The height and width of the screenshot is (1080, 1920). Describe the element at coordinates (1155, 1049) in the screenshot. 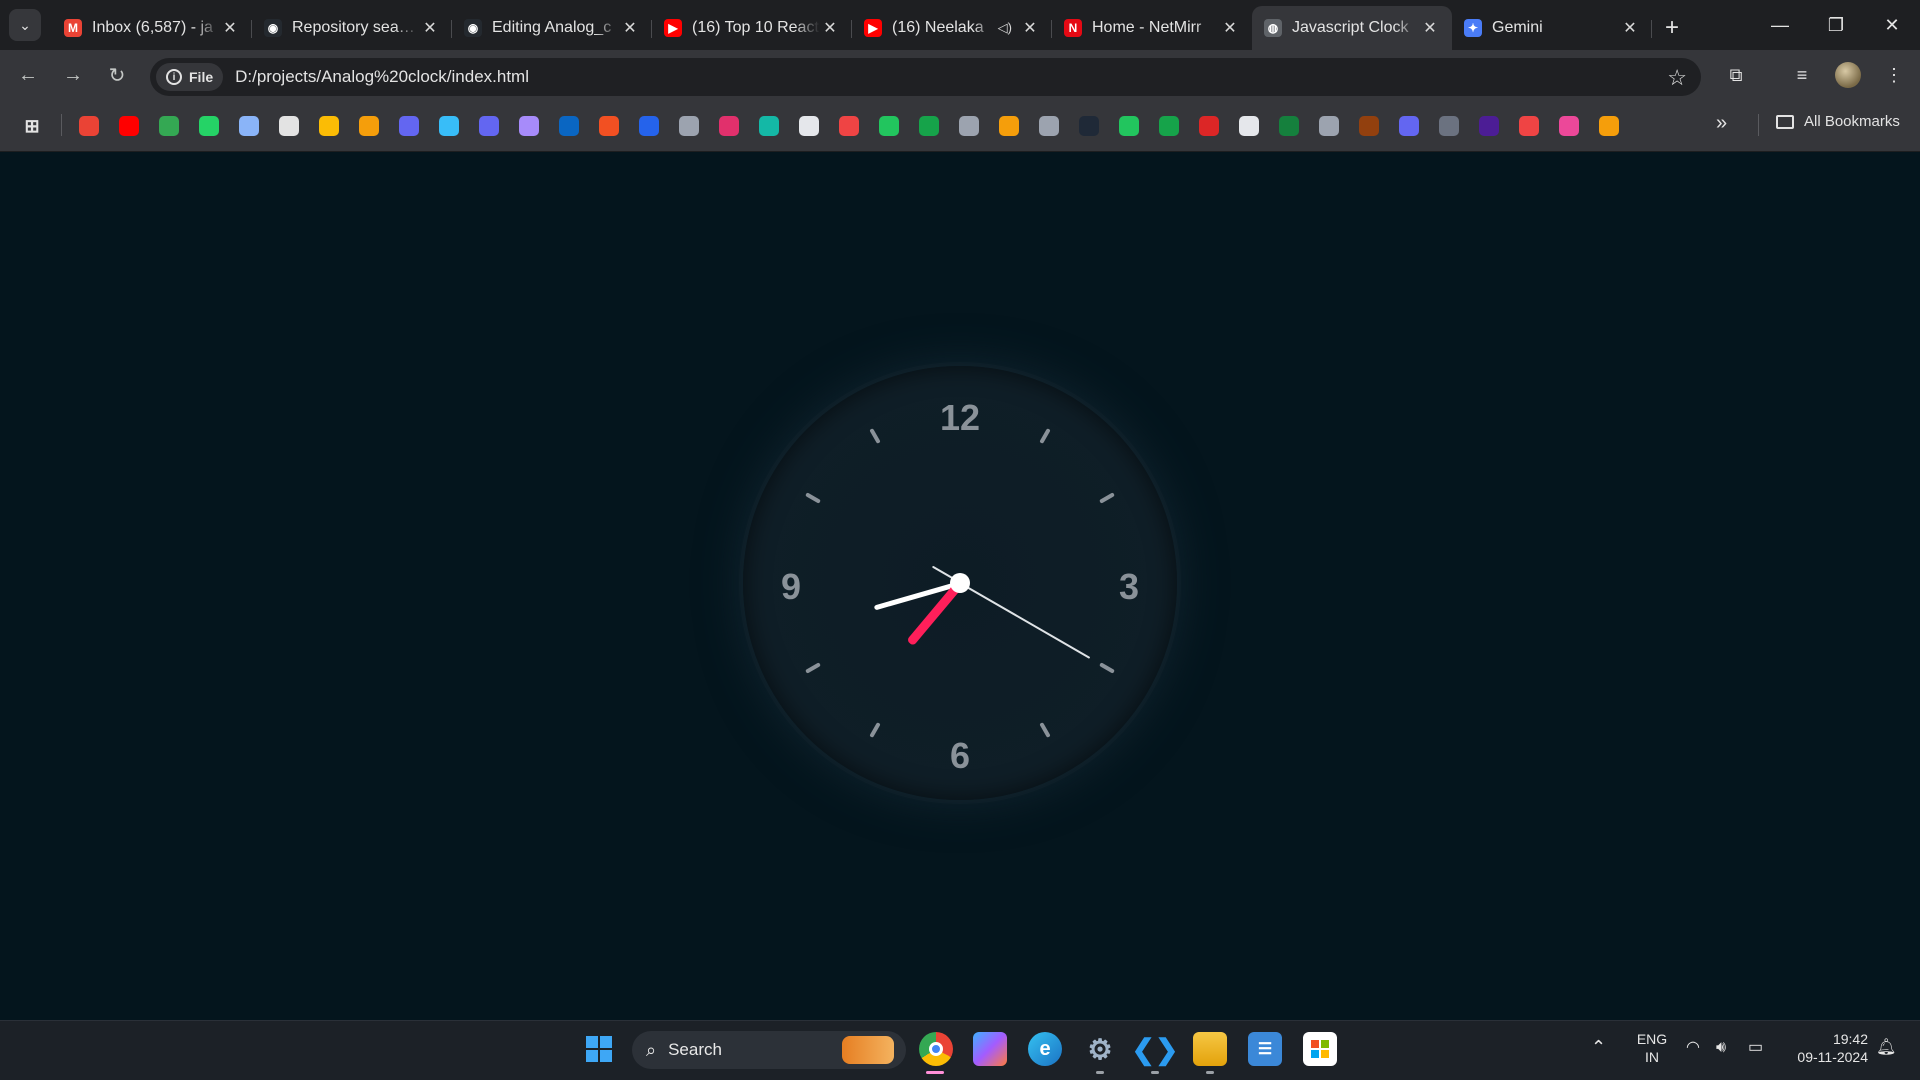

I see `vscode-icon: ❮❯` at that location.